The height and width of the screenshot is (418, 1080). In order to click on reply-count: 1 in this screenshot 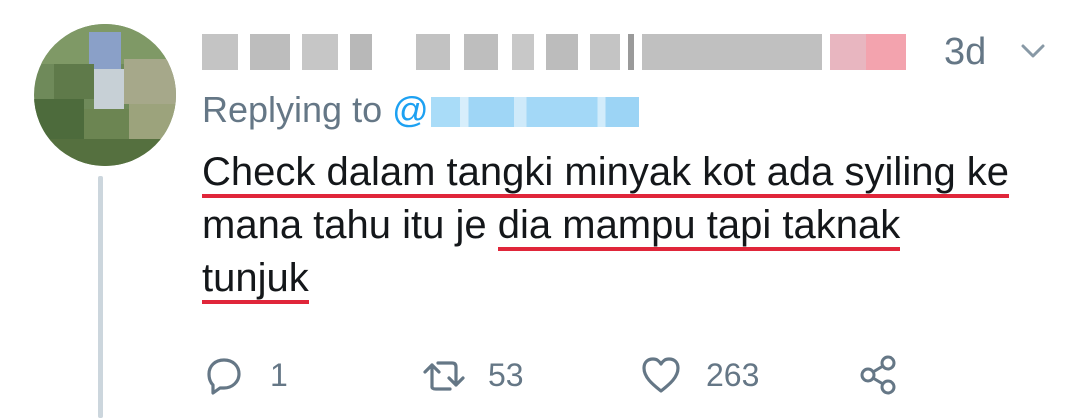, I will do `click(279, 374)`.